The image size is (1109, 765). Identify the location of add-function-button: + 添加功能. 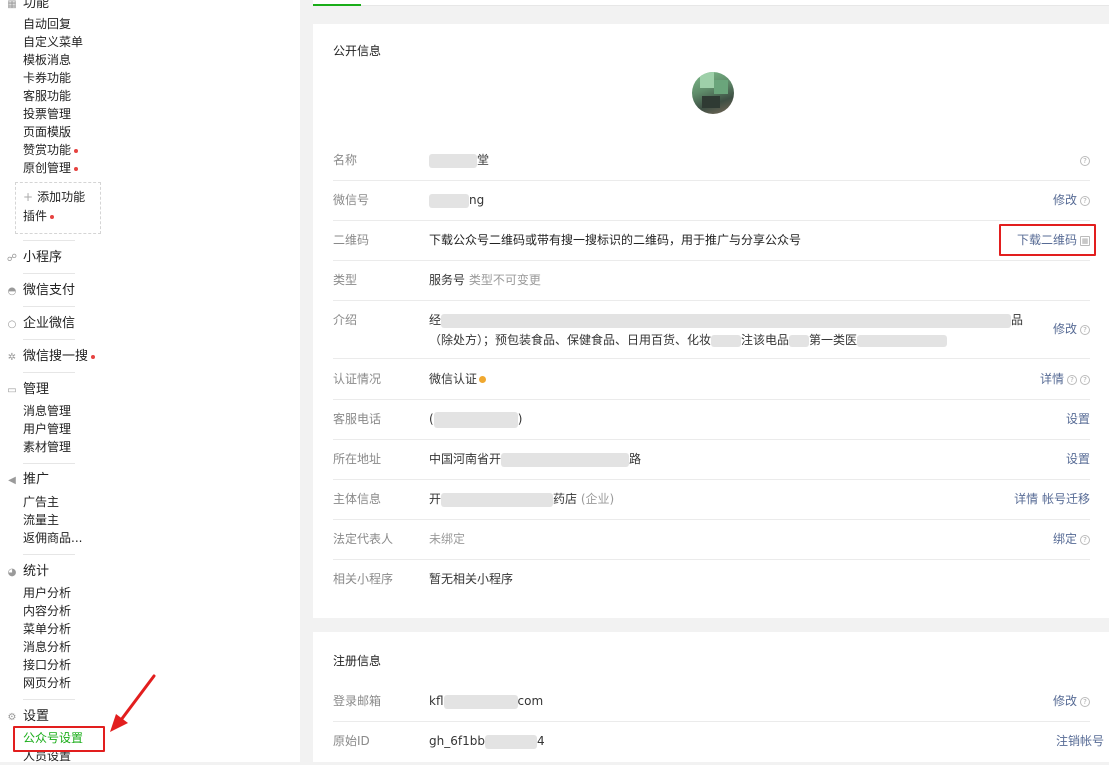
(54, 197).